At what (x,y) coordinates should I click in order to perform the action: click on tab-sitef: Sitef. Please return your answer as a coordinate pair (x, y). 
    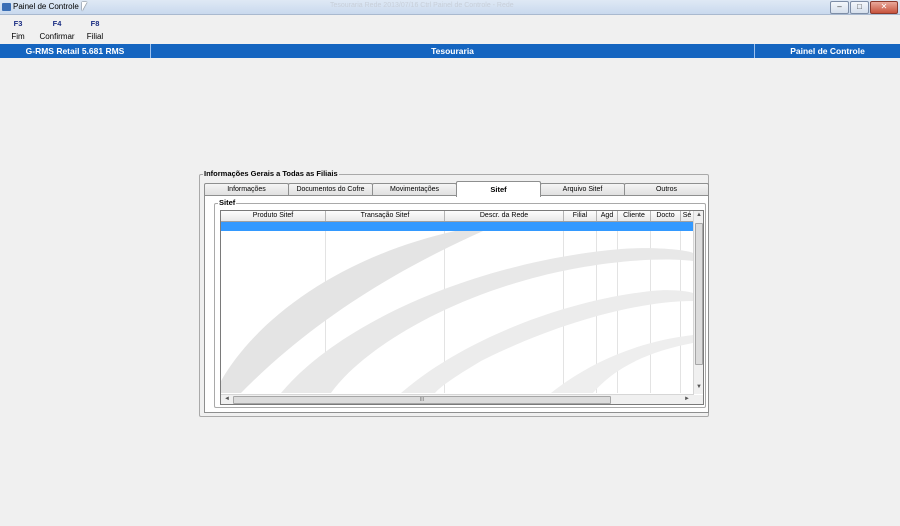
    Looking at the image, I should click on (498, 189).